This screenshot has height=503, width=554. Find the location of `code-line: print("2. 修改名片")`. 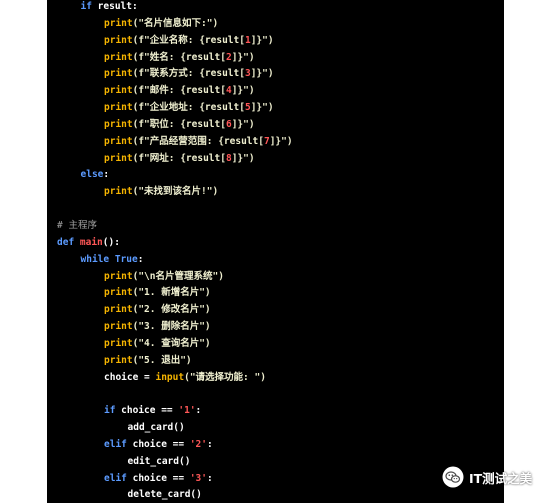

code-line: print("2. 修改名片") is located at coordinates (170, 310).